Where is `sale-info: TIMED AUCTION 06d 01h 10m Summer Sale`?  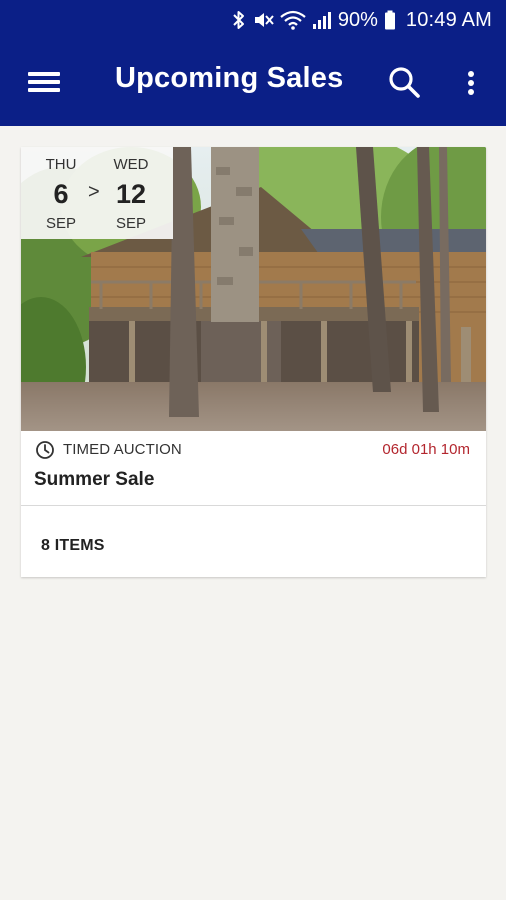
sale-info: TIMED AUCTION 06d 01h 10m Summer Sale is located at coordinates (253, 468).